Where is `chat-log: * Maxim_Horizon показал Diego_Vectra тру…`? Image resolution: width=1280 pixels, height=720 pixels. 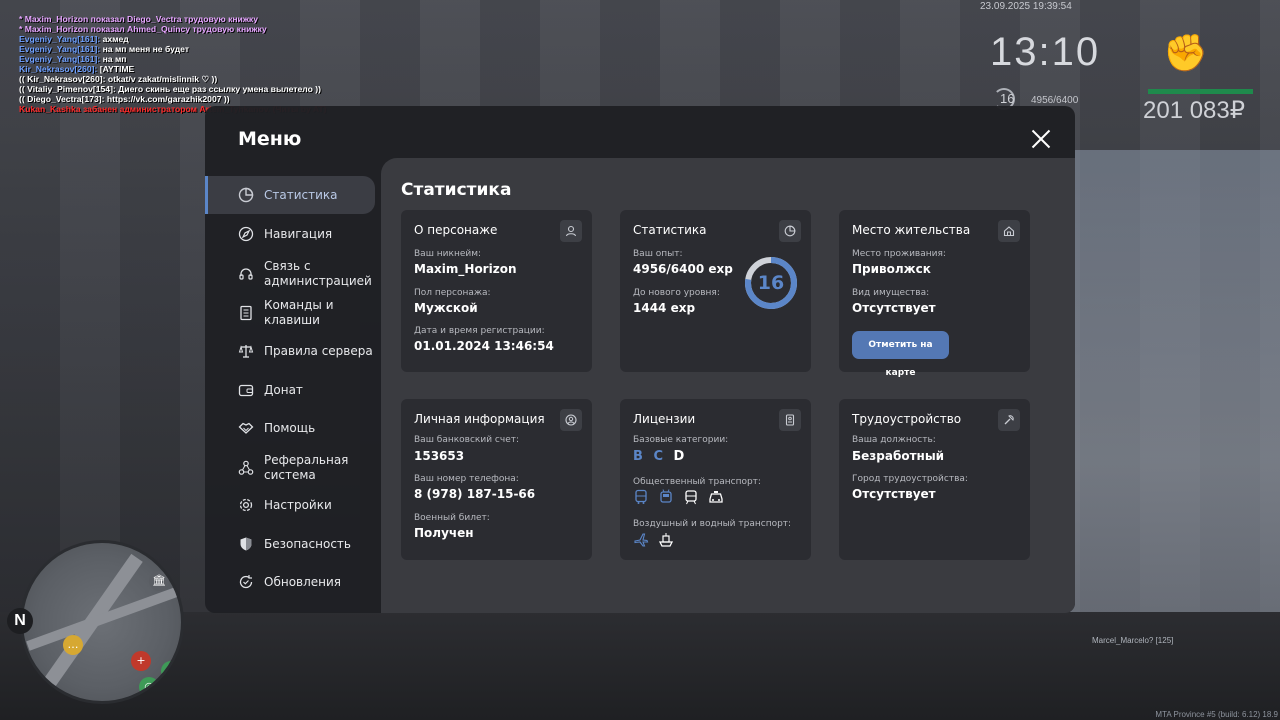 chat-log: * Maxim_Horizon показал Diego_Vectra тру… is located at coordinates (179, 64).